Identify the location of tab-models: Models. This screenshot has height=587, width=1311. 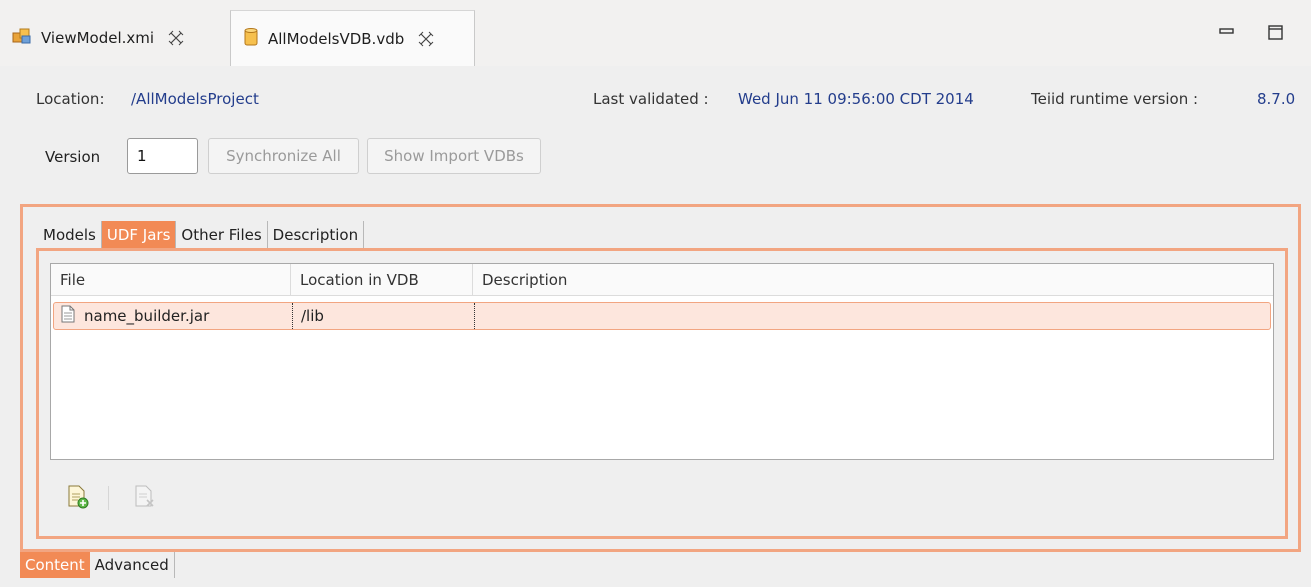
(70, 234).